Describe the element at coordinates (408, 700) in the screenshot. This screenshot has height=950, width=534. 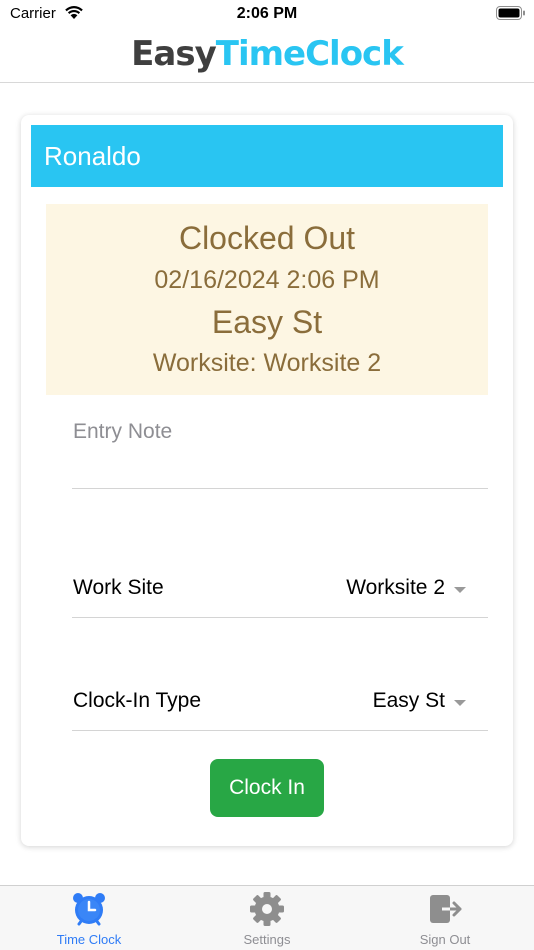
I see `clock-in-type-value: Easy St` at that location.